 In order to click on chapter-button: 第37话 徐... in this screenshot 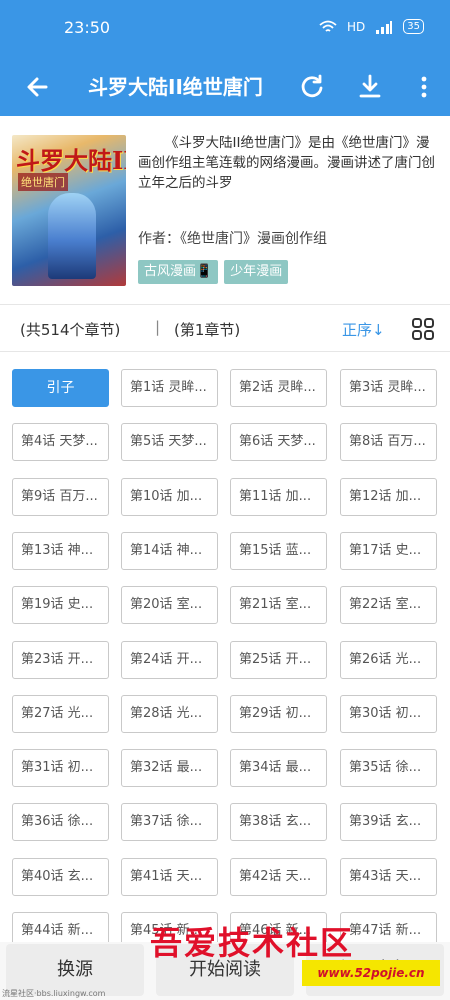, I will do `click(169, 822)`.